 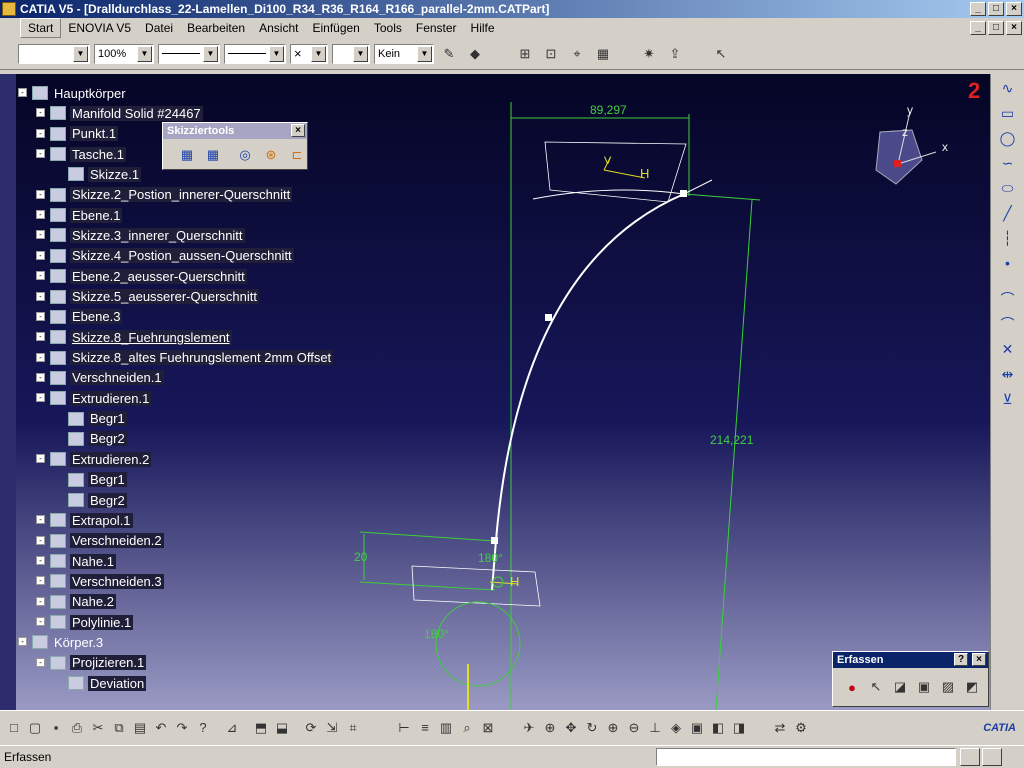 What do you see at coordinates (216, 28) in the screenshot?
I see `menu-bearbeiten: Bearbeiten` at bounding box center [216, 28].